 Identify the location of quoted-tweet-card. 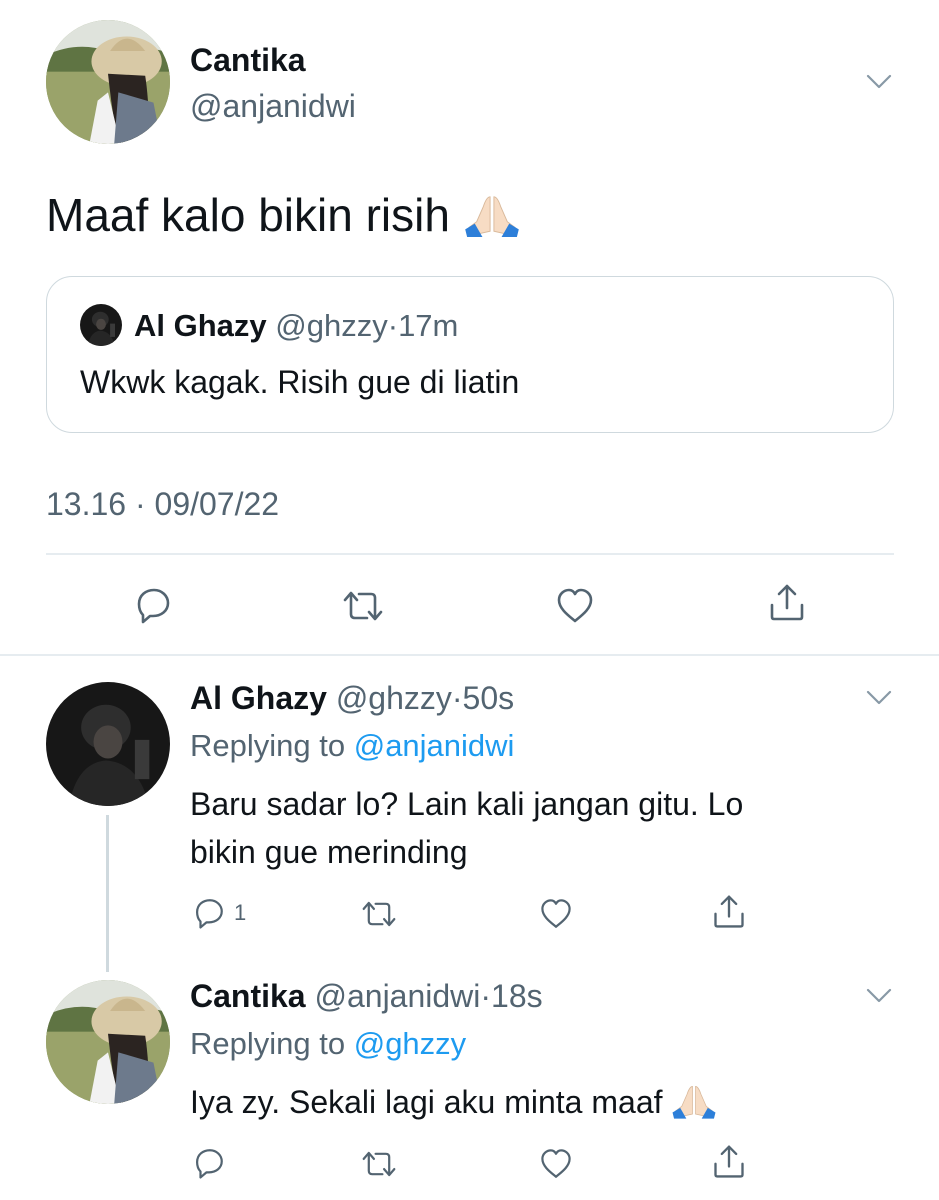
(470, 354).